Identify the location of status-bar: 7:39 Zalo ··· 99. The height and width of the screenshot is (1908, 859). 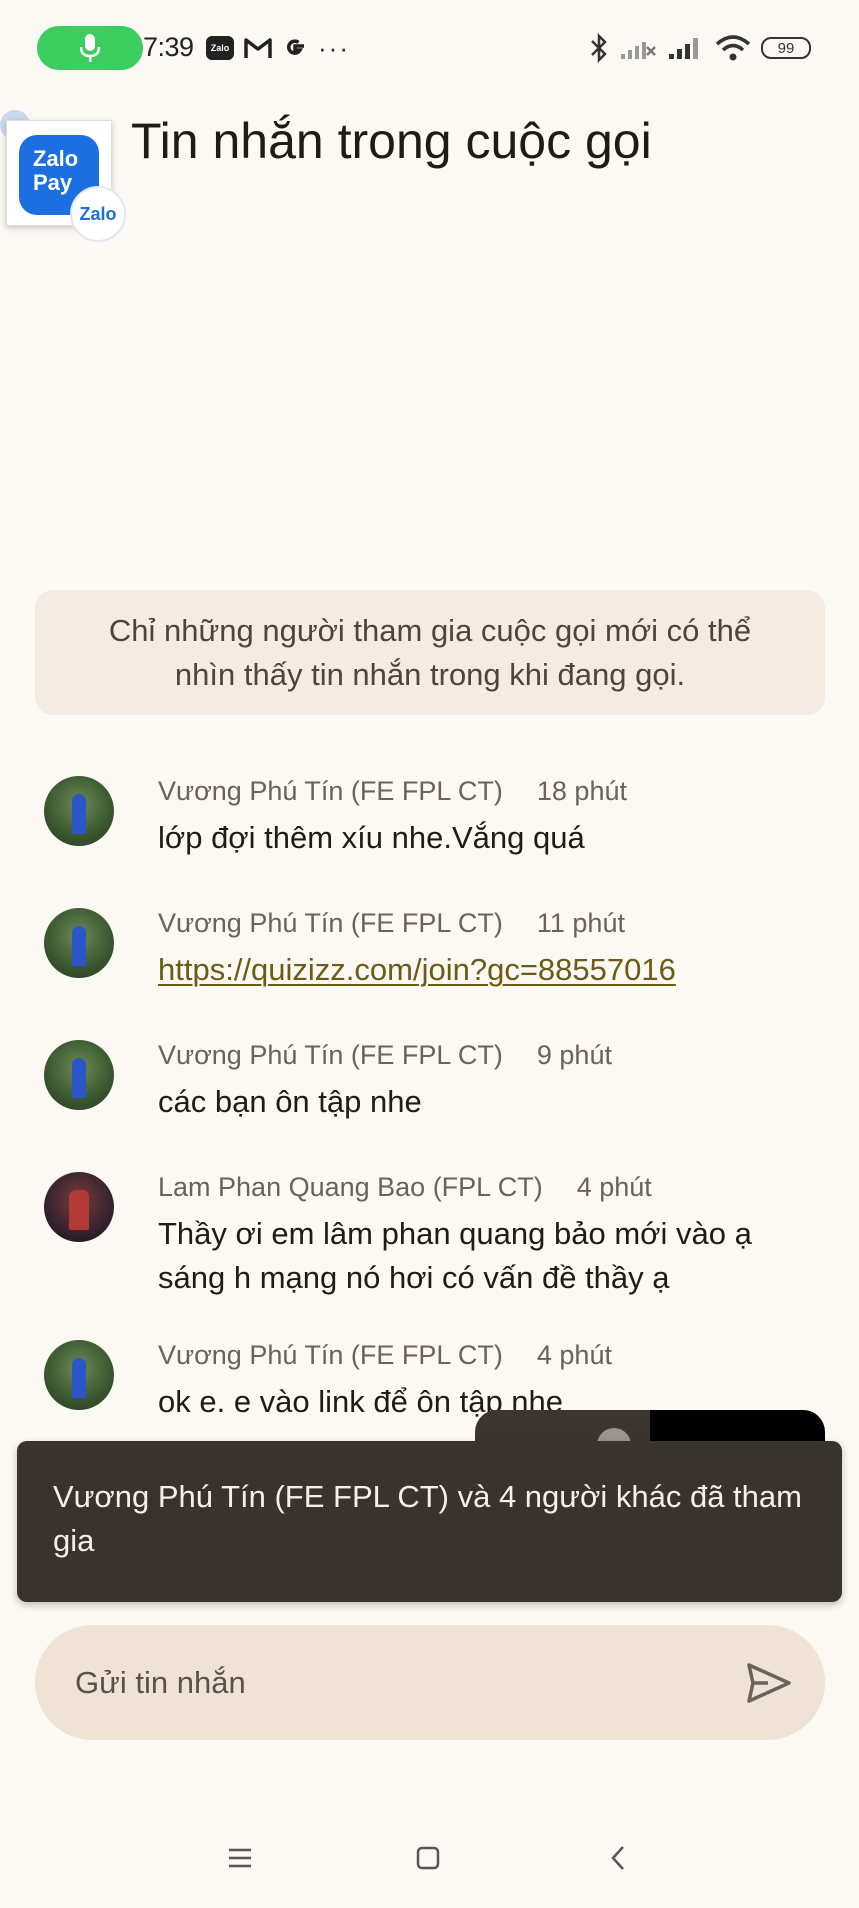
(429, 48).